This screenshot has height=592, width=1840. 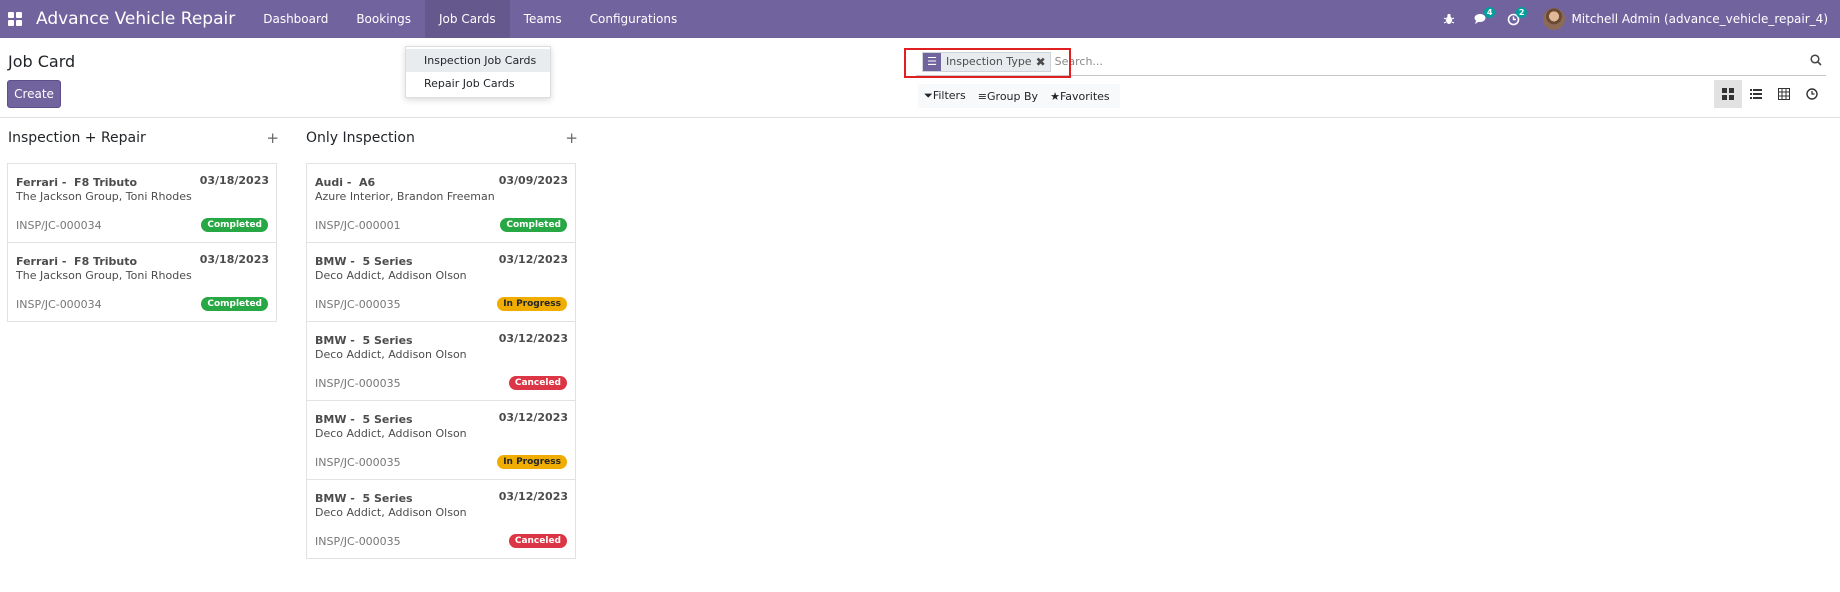 I want to click on menu-dashboard: Dashboard, so click(x=295, y=19).